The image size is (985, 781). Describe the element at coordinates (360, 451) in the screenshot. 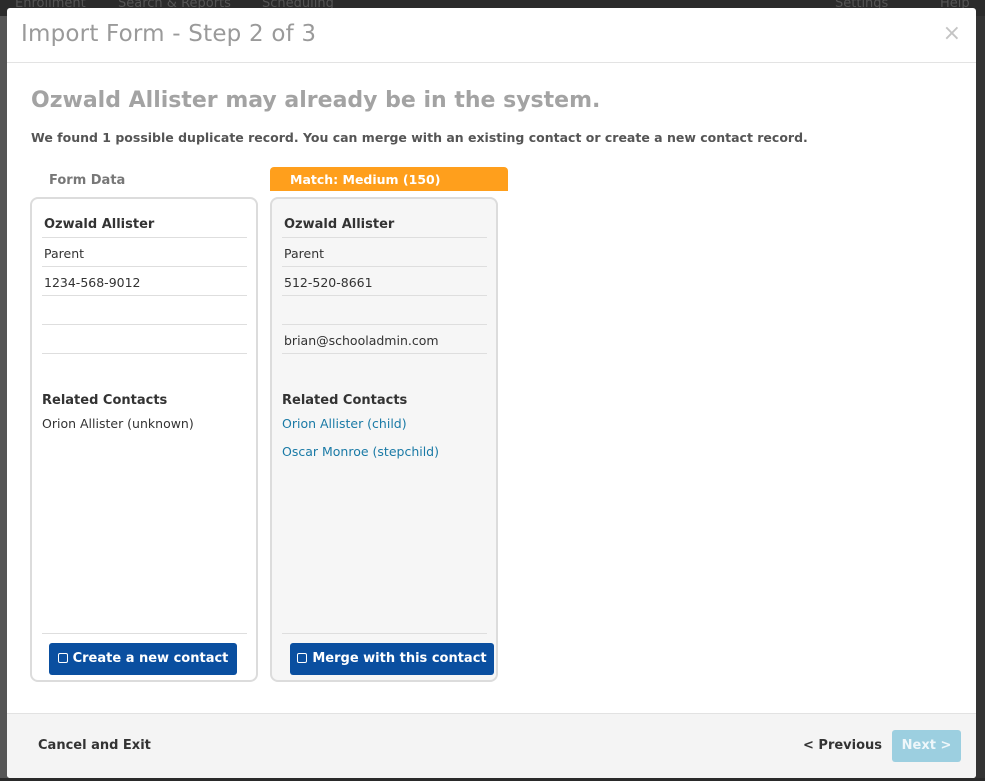

I see `match-related-contact-link: Oscar Monroe (stepchild)` at that location.